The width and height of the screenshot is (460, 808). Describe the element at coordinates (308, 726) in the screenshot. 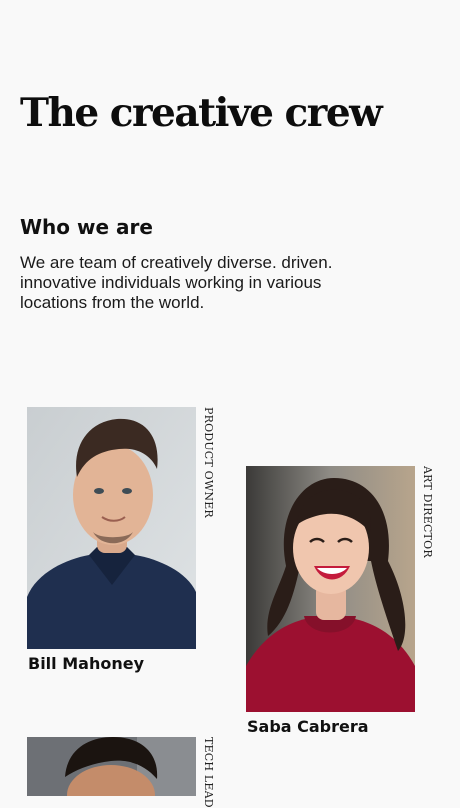

I see `team-member-name: Saba Cabrera` at that location.